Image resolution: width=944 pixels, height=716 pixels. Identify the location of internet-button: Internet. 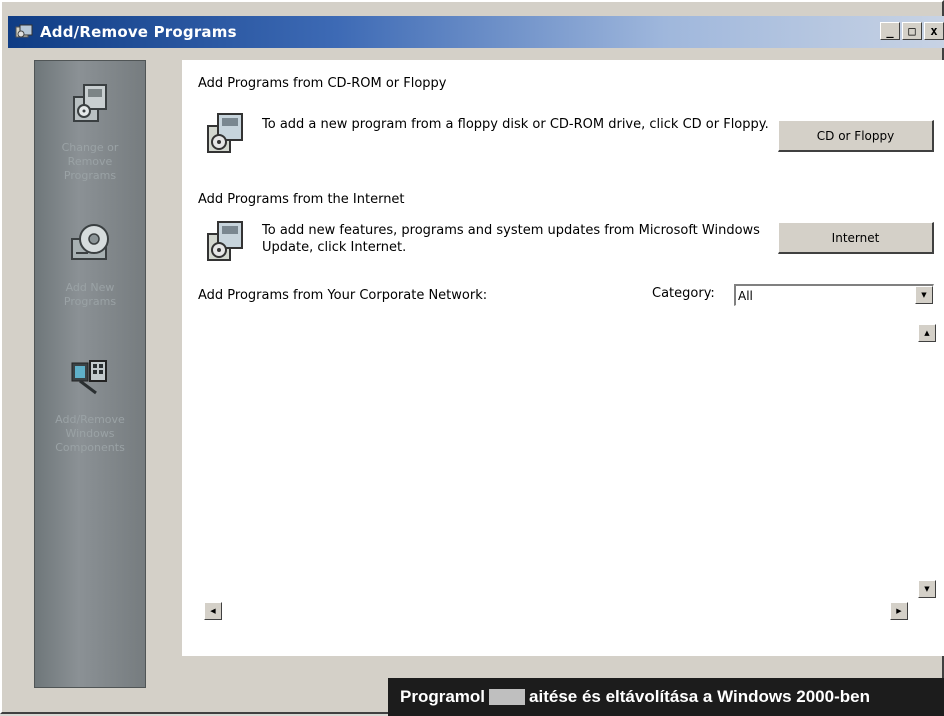
(856, 238).